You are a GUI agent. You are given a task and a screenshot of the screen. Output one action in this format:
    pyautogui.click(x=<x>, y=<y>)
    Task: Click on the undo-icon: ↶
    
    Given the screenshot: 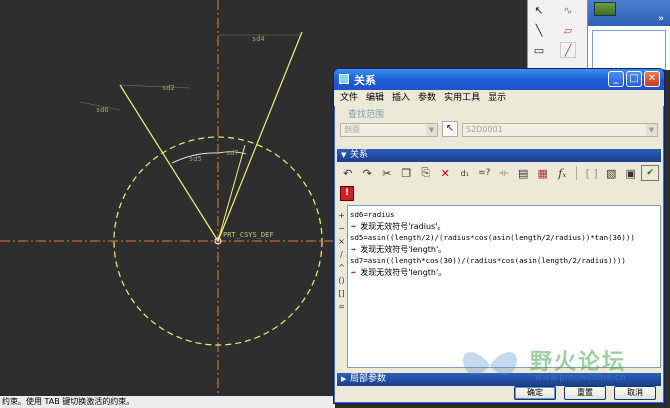 What is the action you would take?
    pyautogui.click(x=348, y=173)
    